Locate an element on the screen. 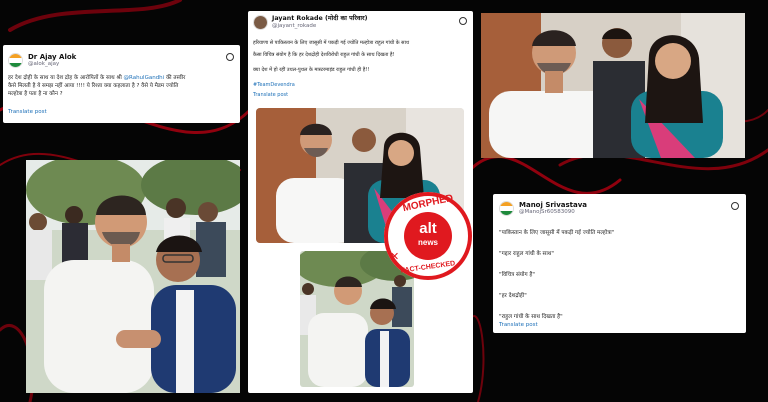 This screenshot has width=768, height=402. photo-indoor-large is located at coordinates (613, 85).